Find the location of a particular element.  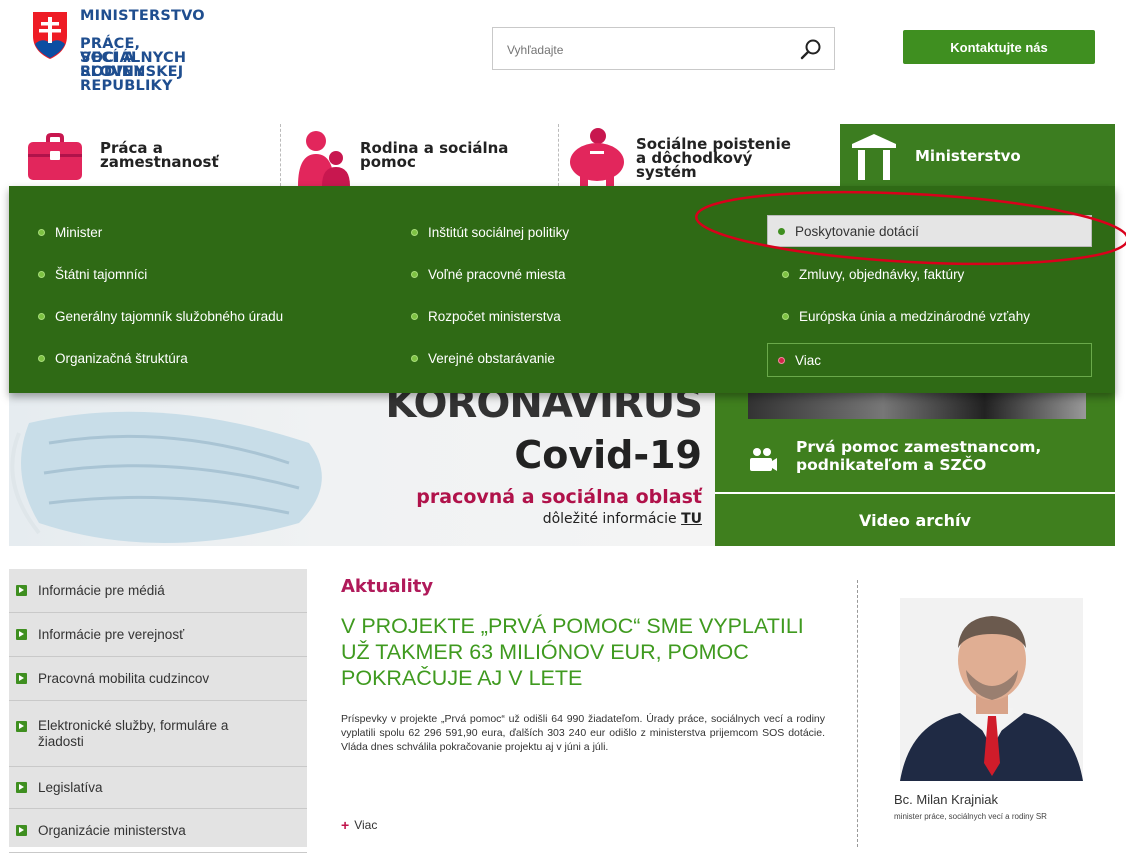

sidebar-item-media: Informácie pre médiá is located at coordinates (158, 591).